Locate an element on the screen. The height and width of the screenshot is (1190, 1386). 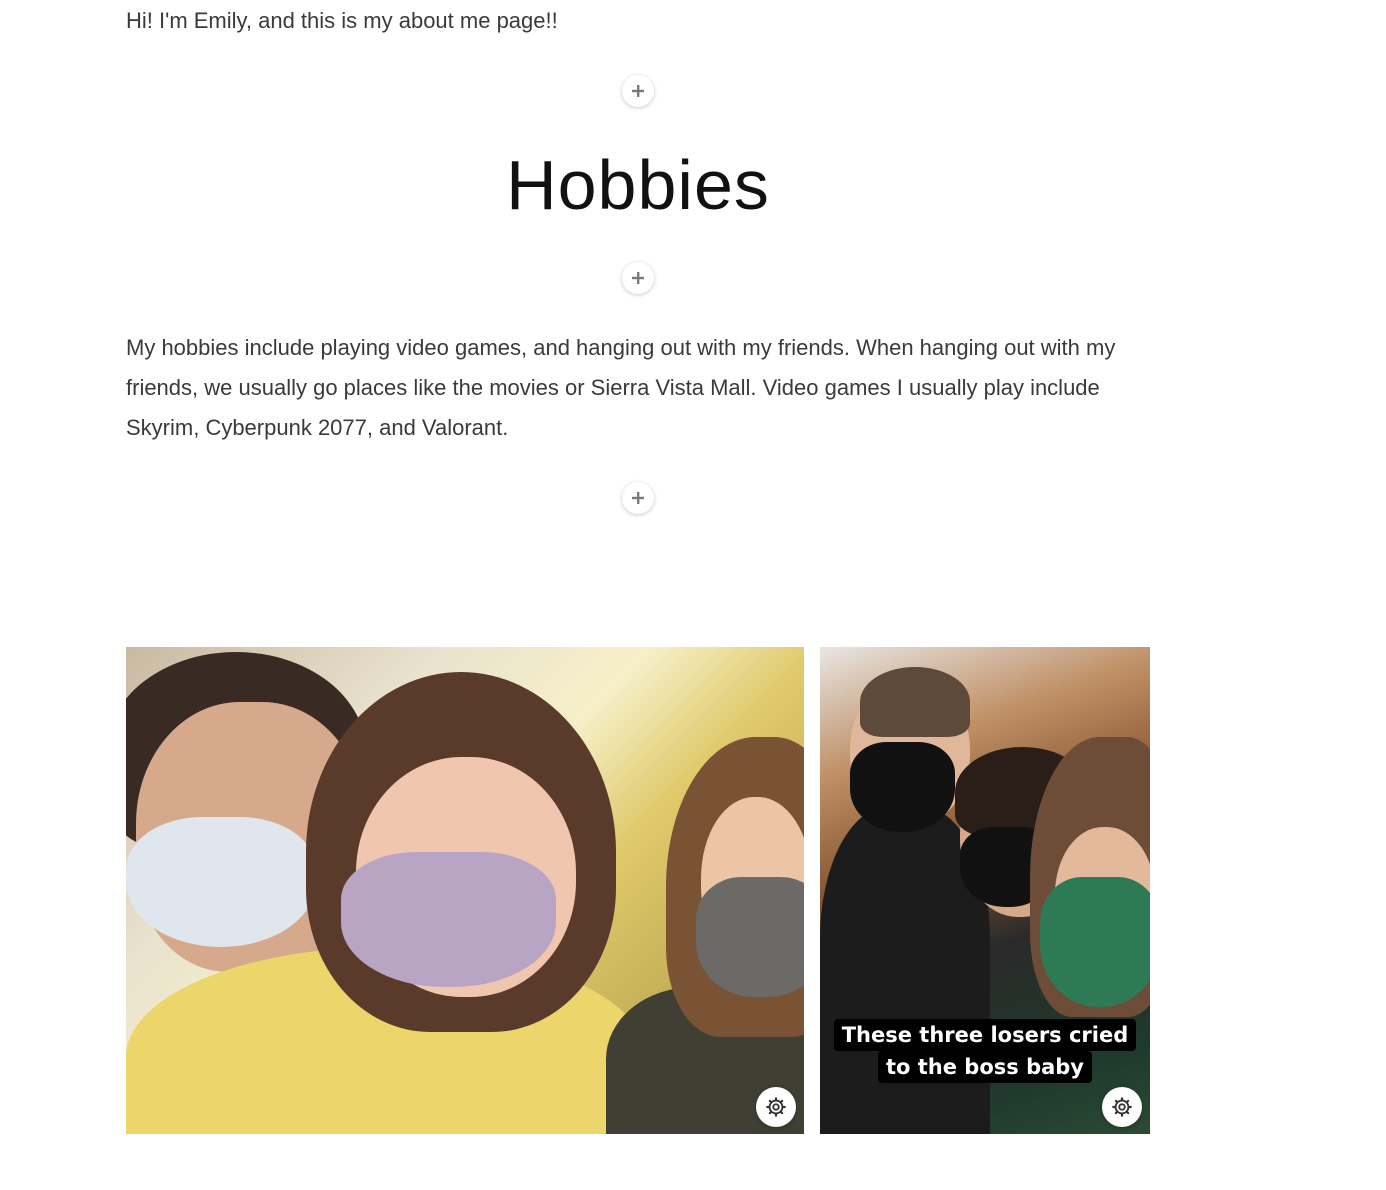
photo-caption-line: to the boss baby is located at coordinates (984, 1067).